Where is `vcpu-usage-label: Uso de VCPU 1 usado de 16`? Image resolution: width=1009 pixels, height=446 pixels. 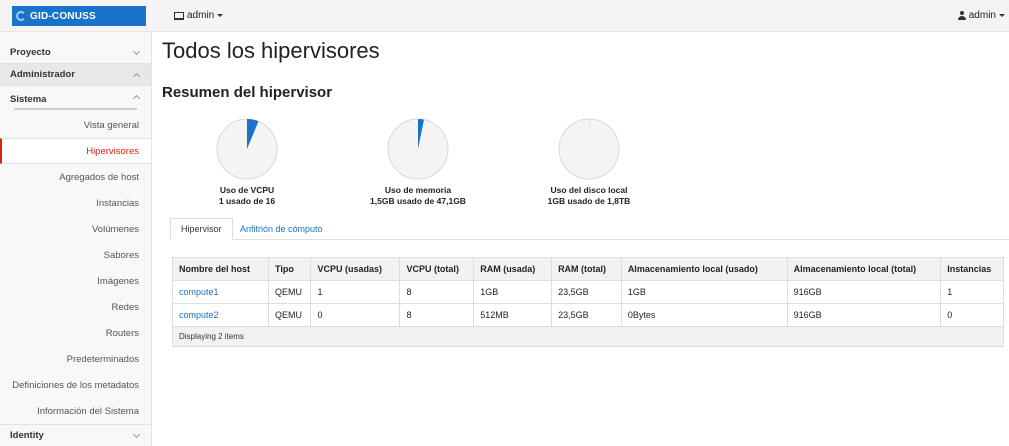 vcpu-usage-label: Uso de VCPU 1 usado de 16 is located at coordinates (247, 196).